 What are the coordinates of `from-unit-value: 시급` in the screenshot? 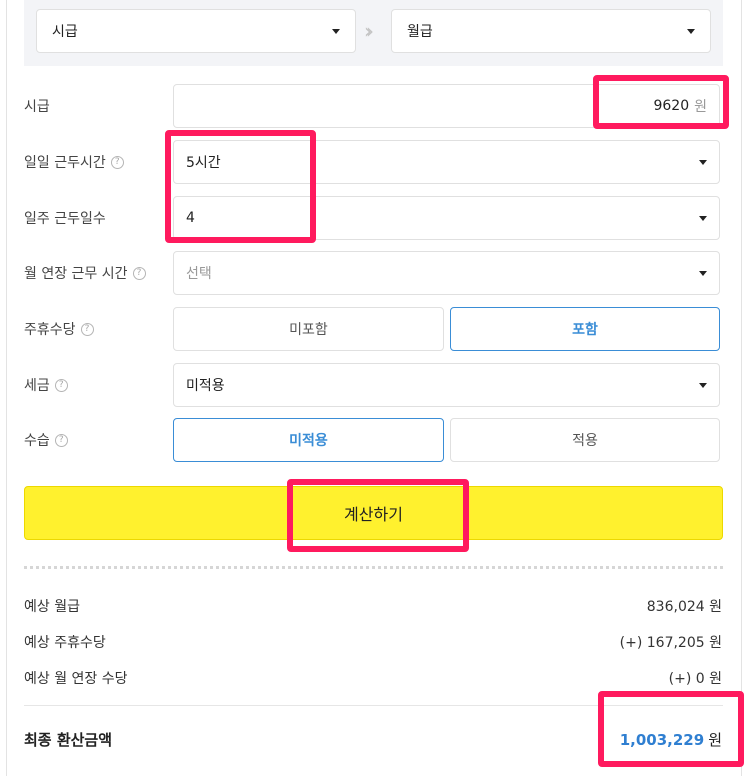 It's located at (65, 32).